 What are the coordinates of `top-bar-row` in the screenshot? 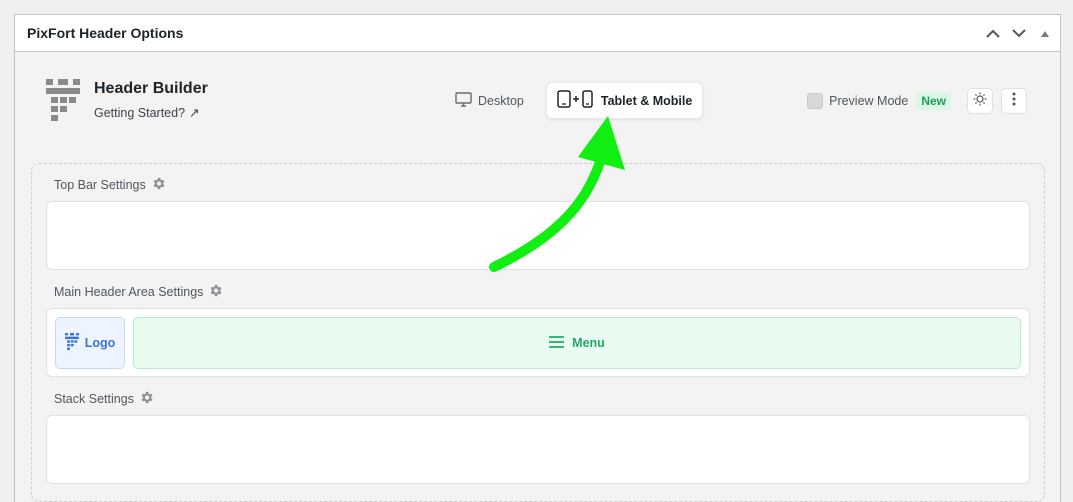 It's located at (538, 235).